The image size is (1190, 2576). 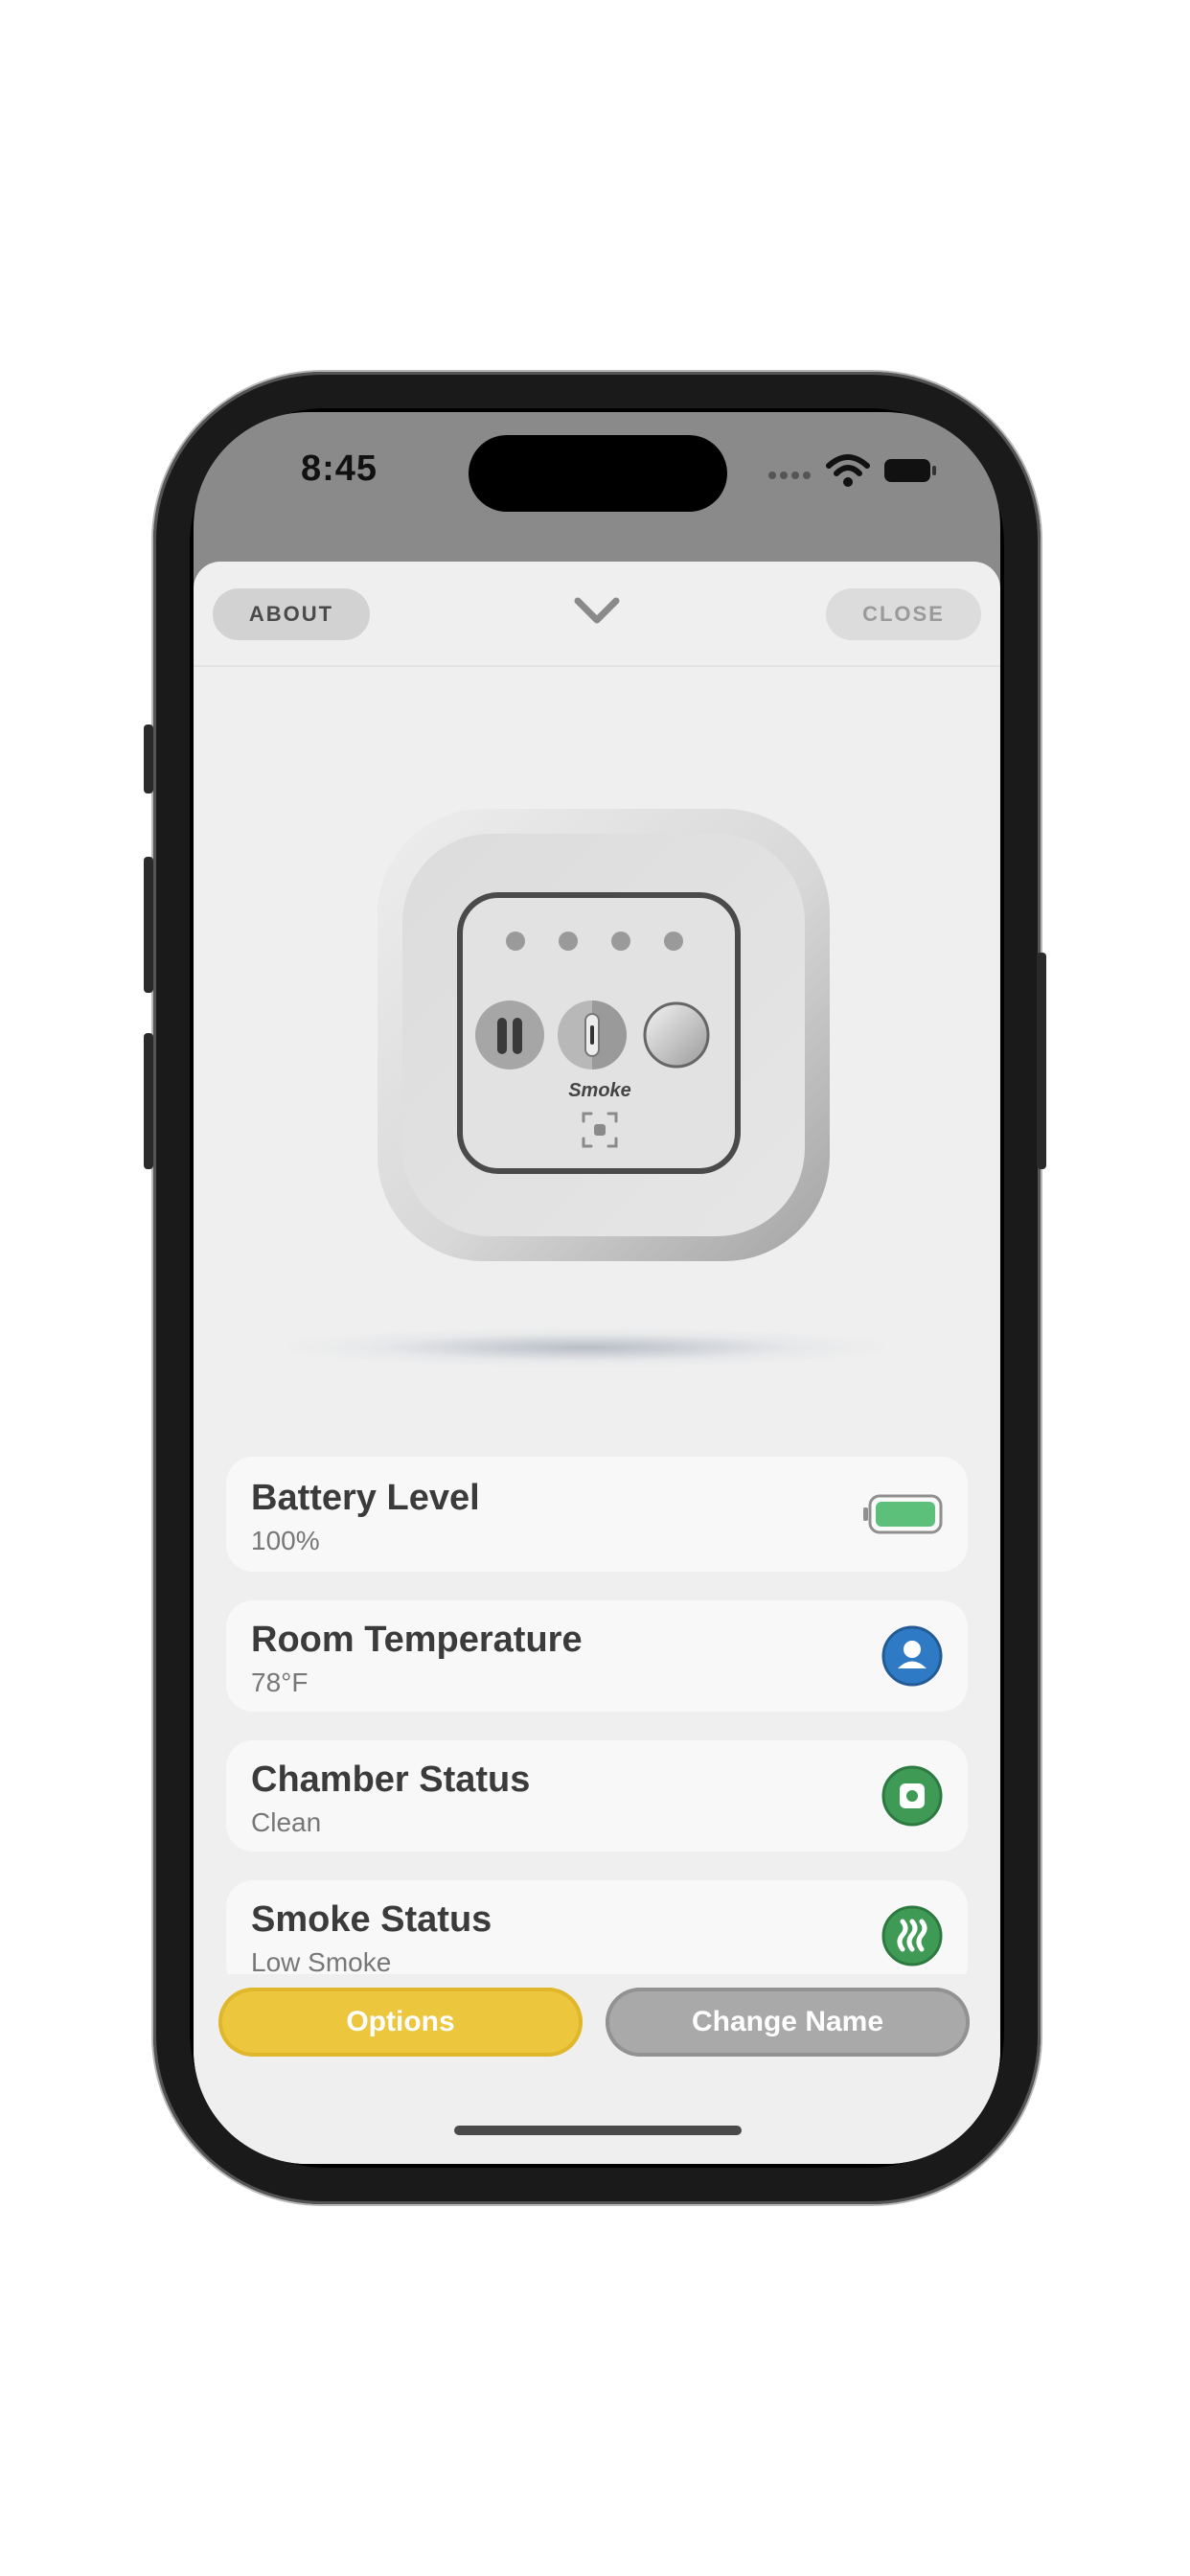 I want to click on smoke-icon, so click(x=912, y=1935).